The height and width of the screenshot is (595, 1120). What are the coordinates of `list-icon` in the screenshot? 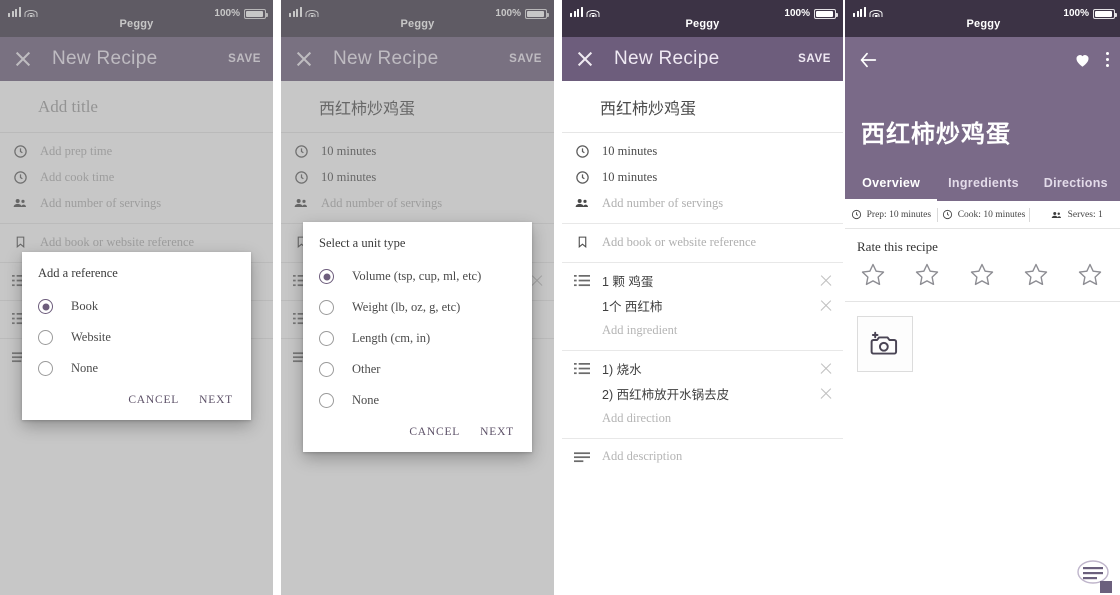 It's located at (582, 281).